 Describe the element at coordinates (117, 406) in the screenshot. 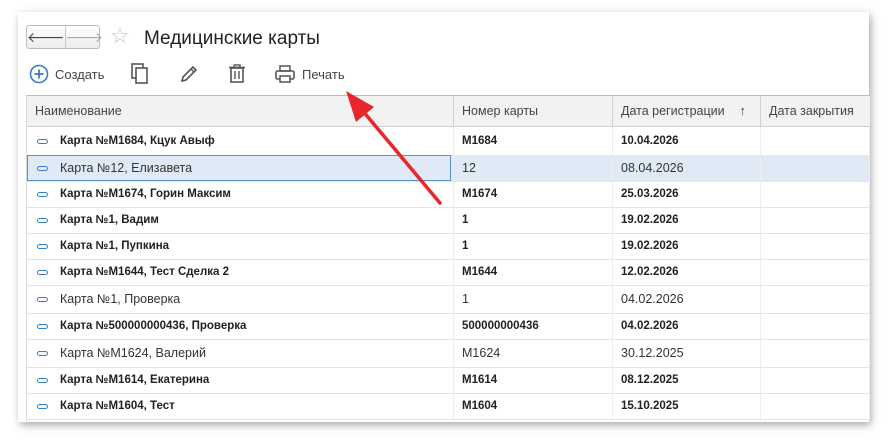

I see `card-name: Карта №М1604, Тест` at that location.